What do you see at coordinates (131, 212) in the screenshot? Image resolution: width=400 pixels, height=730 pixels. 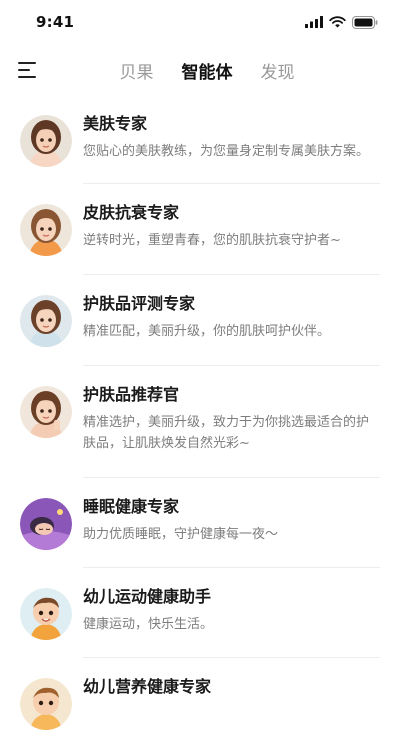 I see `agent-name: 皮肤抗衰专家` at bounding box center [131, 212].